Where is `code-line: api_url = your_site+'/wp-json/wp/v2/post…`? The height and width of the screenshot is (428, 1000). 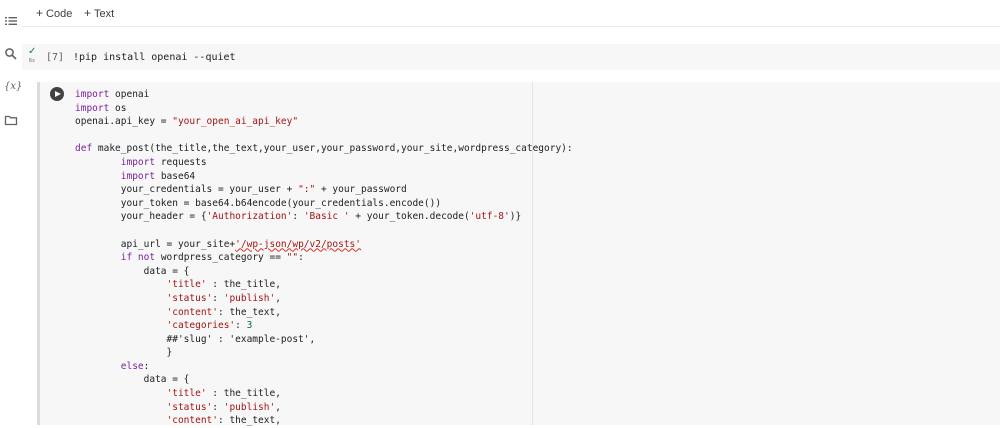
code-line: api_url = your_site+'/wp-json/wp/v2/post… is located at coordinates (324, 245).